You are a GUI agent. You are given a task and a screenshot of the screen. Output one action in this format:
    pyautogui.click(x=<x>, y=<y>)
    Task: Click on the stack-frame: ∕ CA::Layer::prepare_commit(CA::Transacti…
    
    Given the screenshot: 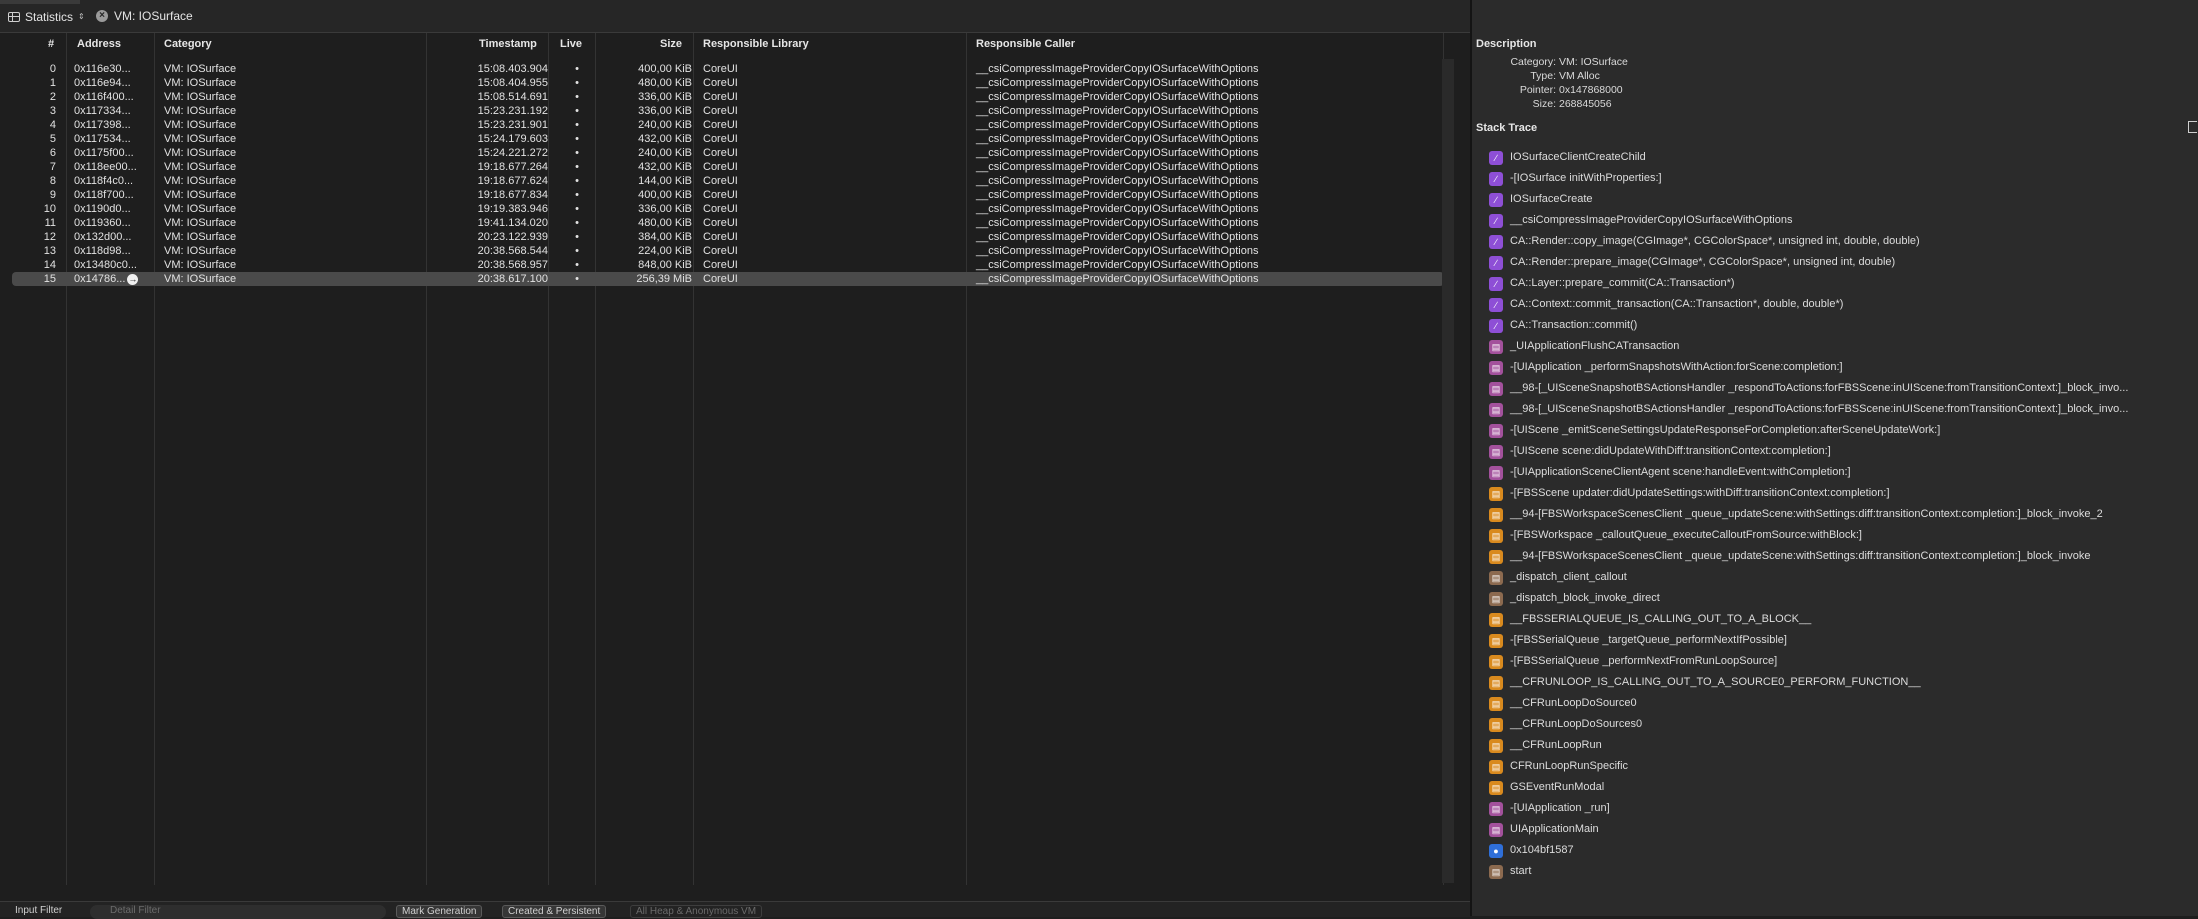 What is the action you would take?
    pyautogui.click(x=1841, y=283)
    